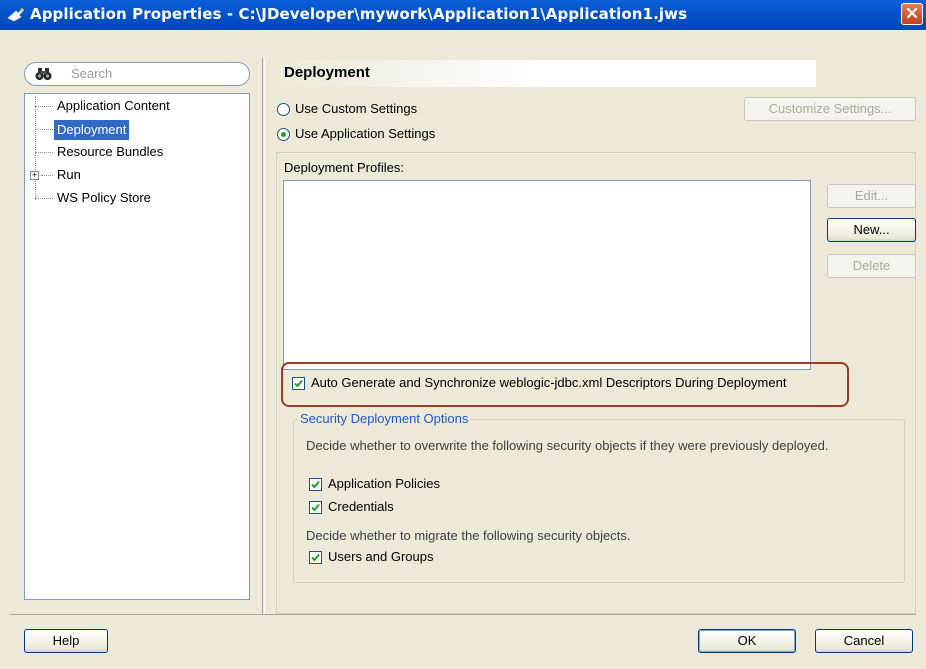 Image resolution: width=926 pixels, height=669 pixels. I want to click on splitter, so click(262, 336).